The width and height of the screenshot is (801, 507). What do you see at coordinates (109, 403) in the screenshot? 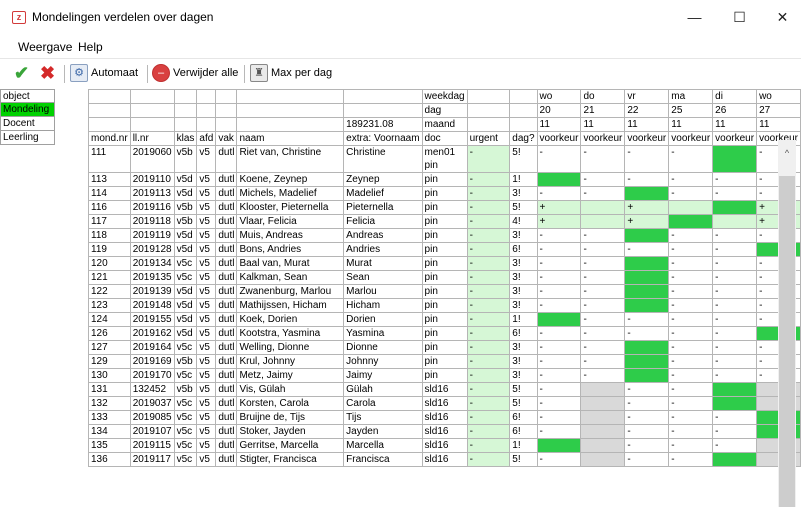
I see `mond-nr-cell: 132` at bounding box center [109, 403].